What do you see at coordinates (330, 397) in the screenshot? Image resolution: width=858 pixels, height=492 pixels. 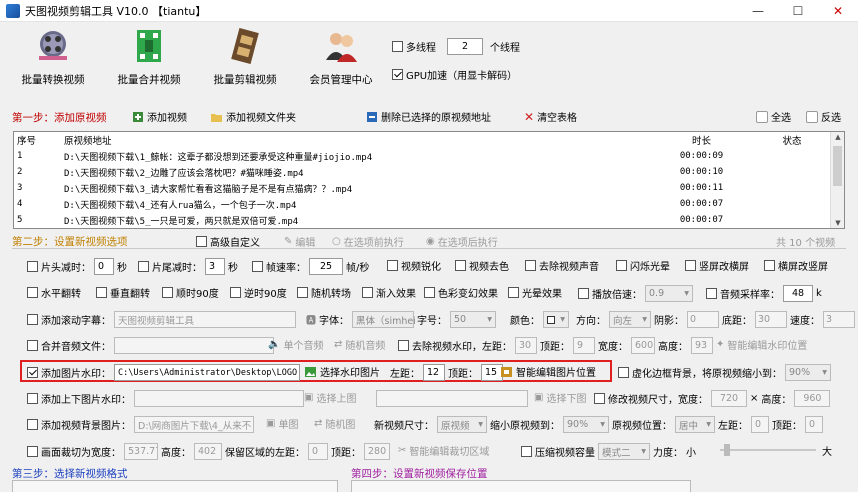 I see `select-top-button: ▣ 选择上图` at bounding box center [330, 397].